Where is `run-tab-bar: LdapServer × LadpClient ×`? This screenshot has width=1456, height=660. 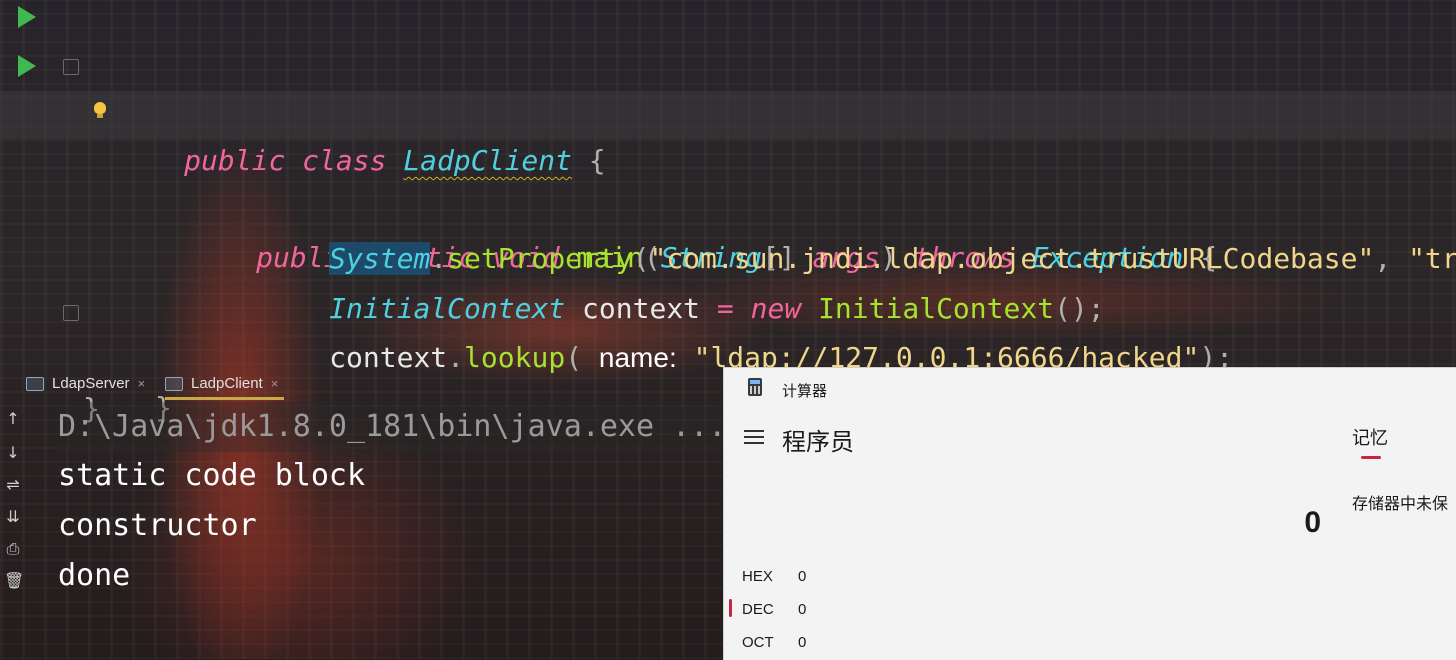
run-tab-bar: LdapServer × LadpClient × is located at coordinates (362, 384).